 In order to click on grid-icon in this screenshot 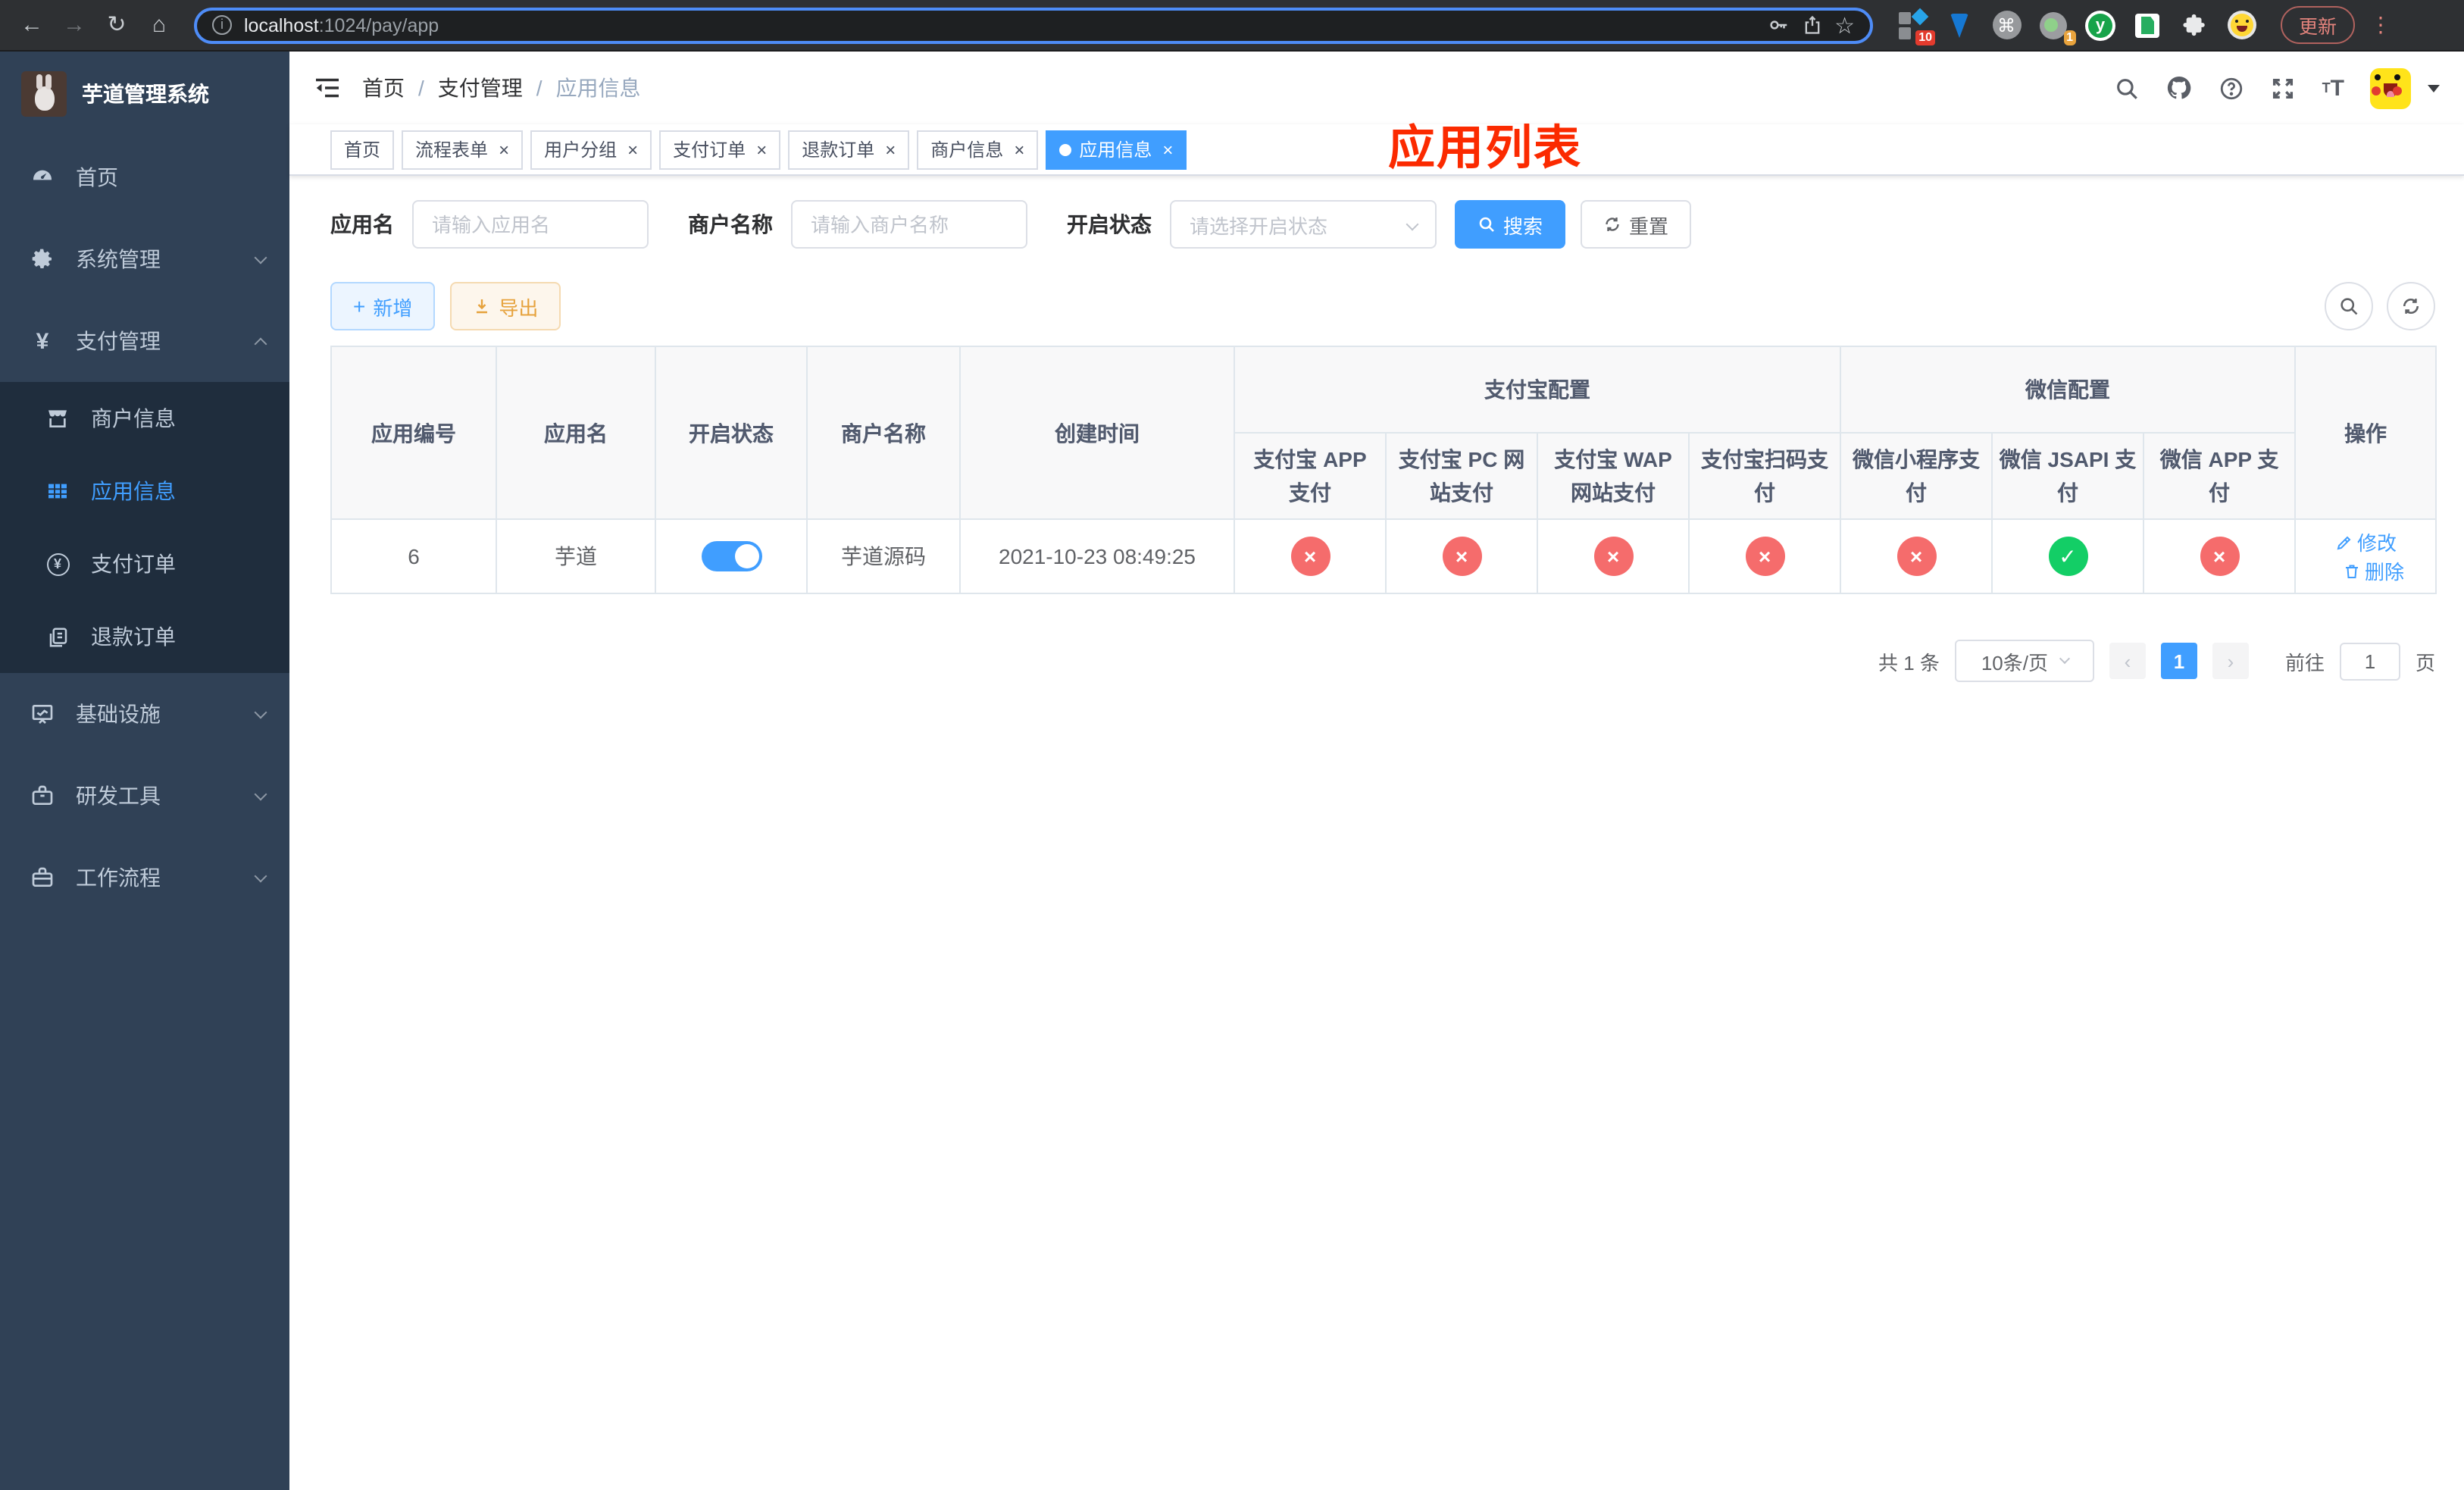, I will do `click(57, 491)`.